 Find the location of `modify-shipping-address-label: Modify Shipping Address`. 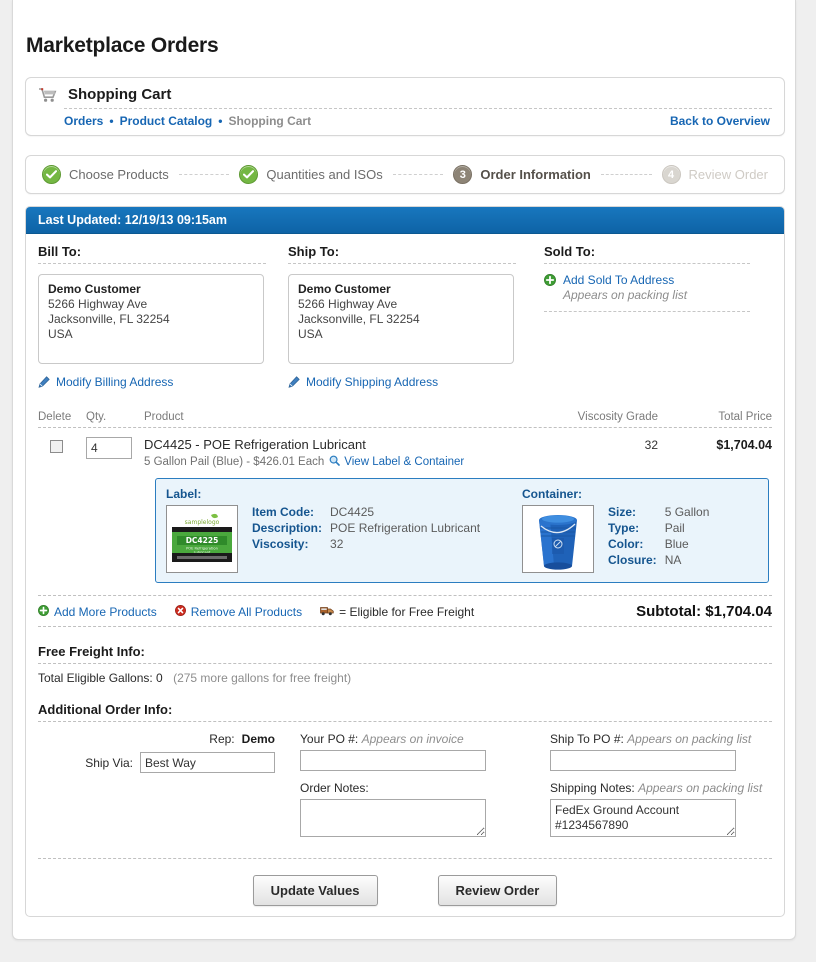

modify-shipping-address-label: Modify Shipping Address is located at coordinates (372, 382).